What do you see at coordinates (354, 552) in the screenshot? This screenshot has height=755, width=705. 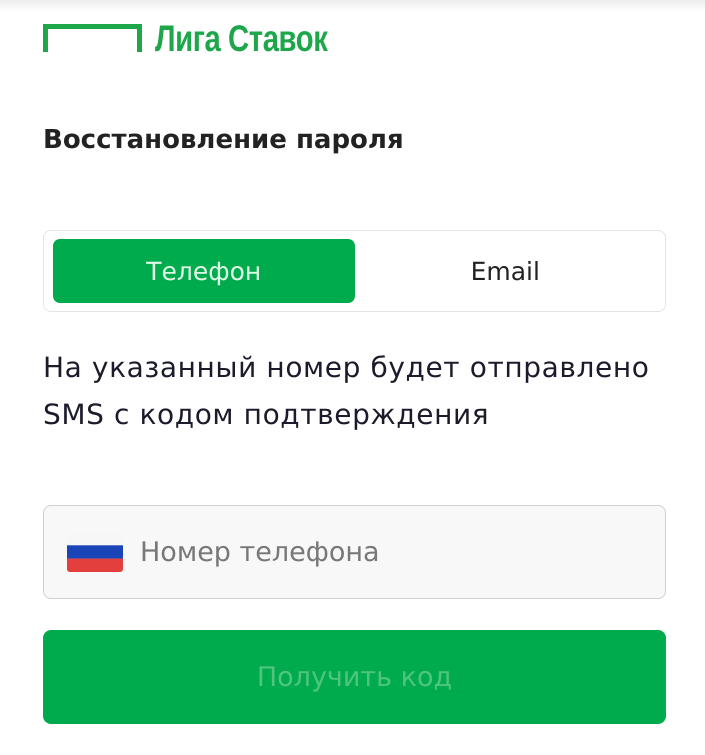 I see `phone-input-field: Номер телефона` at bounding box center [354, 552].